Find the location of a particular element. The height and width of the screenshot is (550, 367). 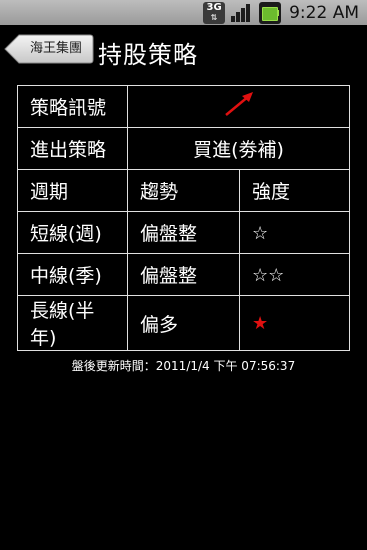

back-button-label: 海王集團 is located at coordinates (55, 48).